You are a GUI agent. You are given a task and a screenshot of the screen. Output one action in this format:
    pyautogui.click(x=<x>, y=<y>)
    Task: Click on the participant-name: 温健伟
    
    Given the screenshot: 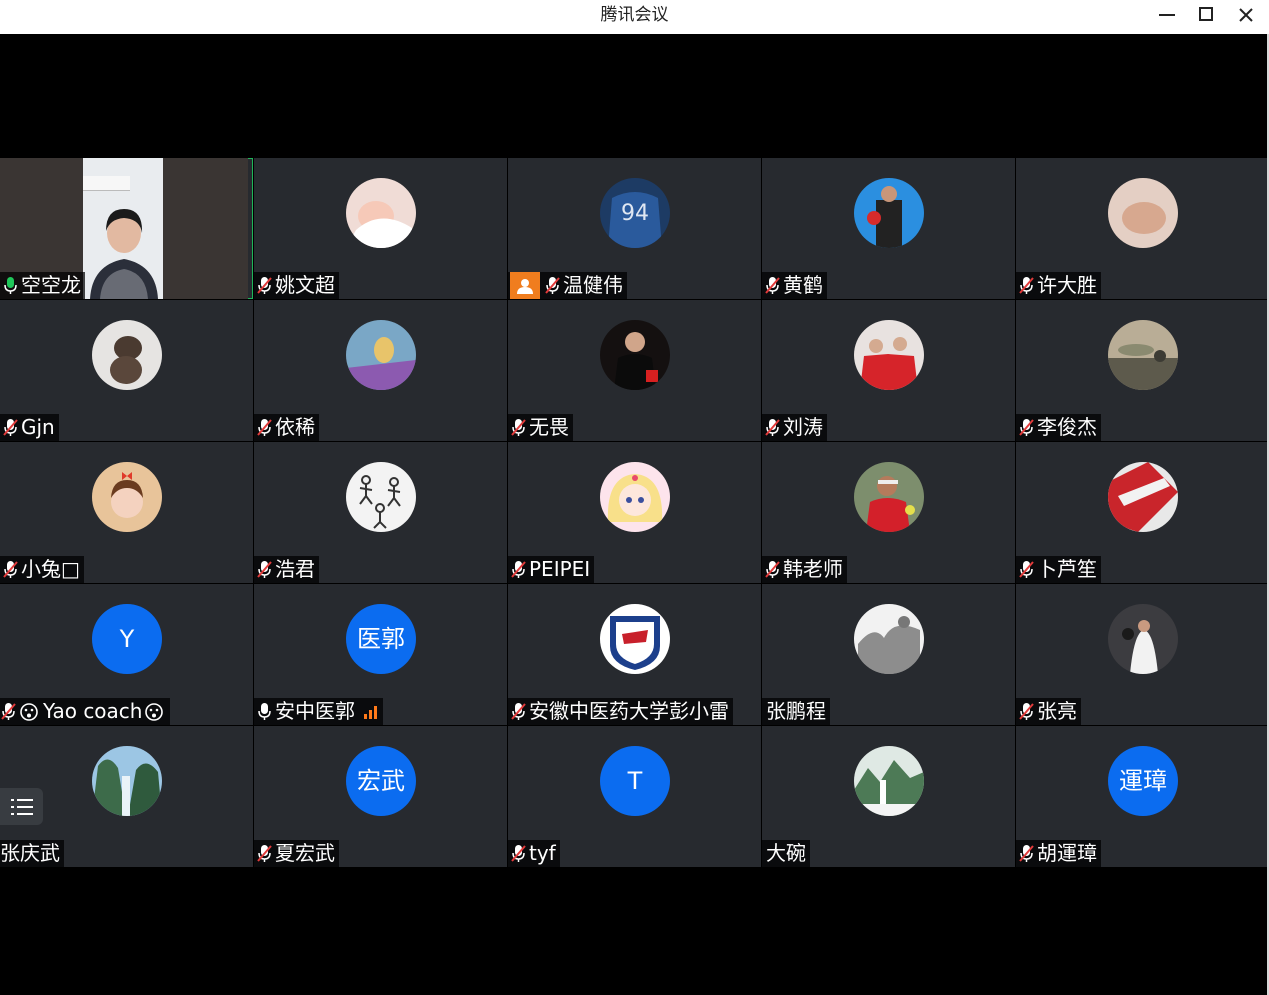 What is the action you would take?
    pyautogui.click(x=593, y=285)
    